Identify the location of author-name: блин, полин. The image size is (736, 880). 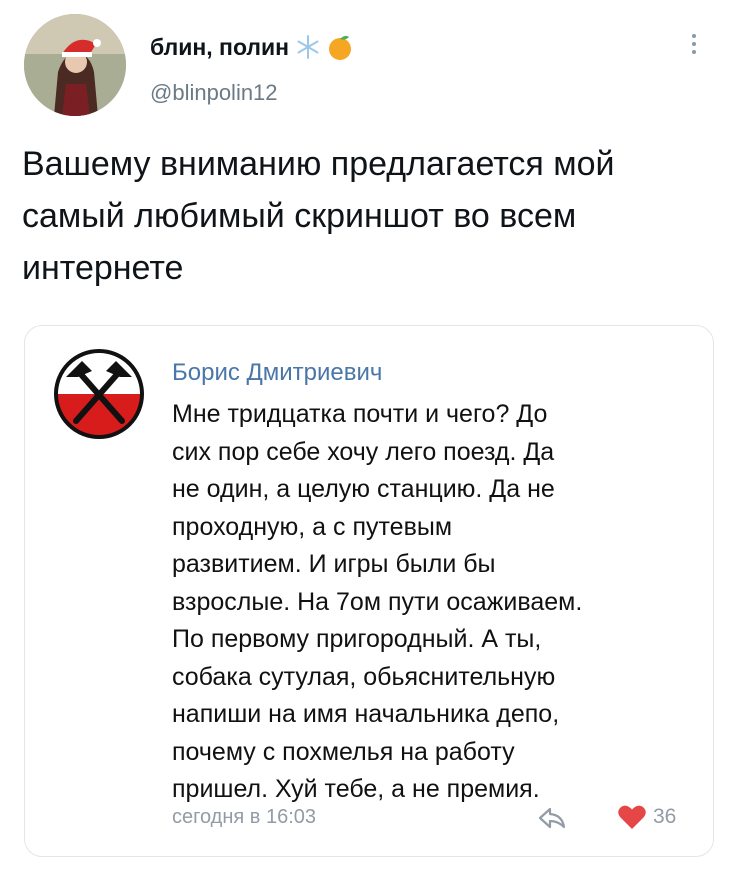
(251, 47).